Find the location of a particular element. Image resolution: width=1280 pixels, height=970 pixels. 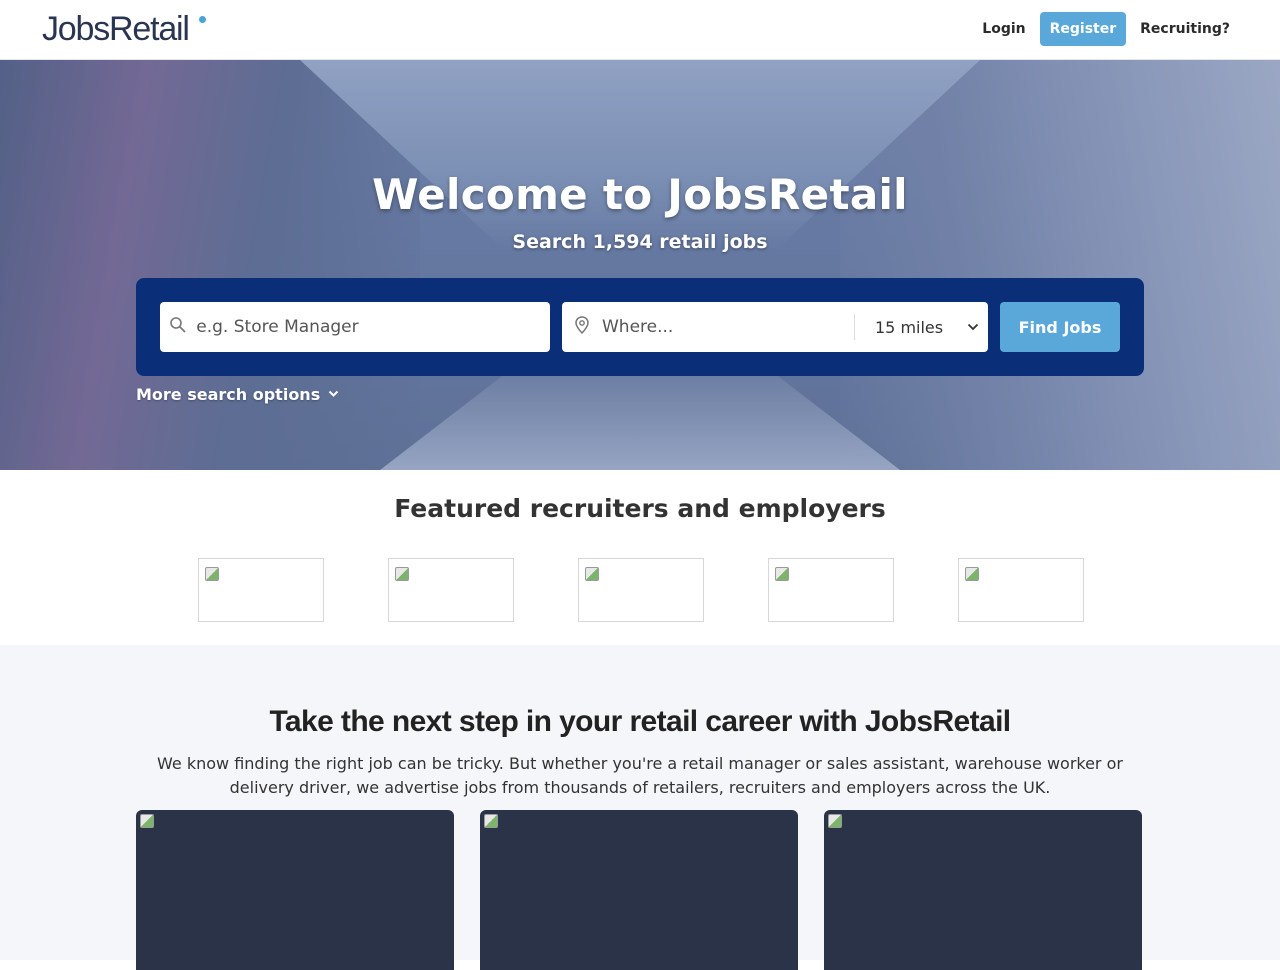

hero-title: Welcome to JobsRetail is located at coordinates (640, 194).